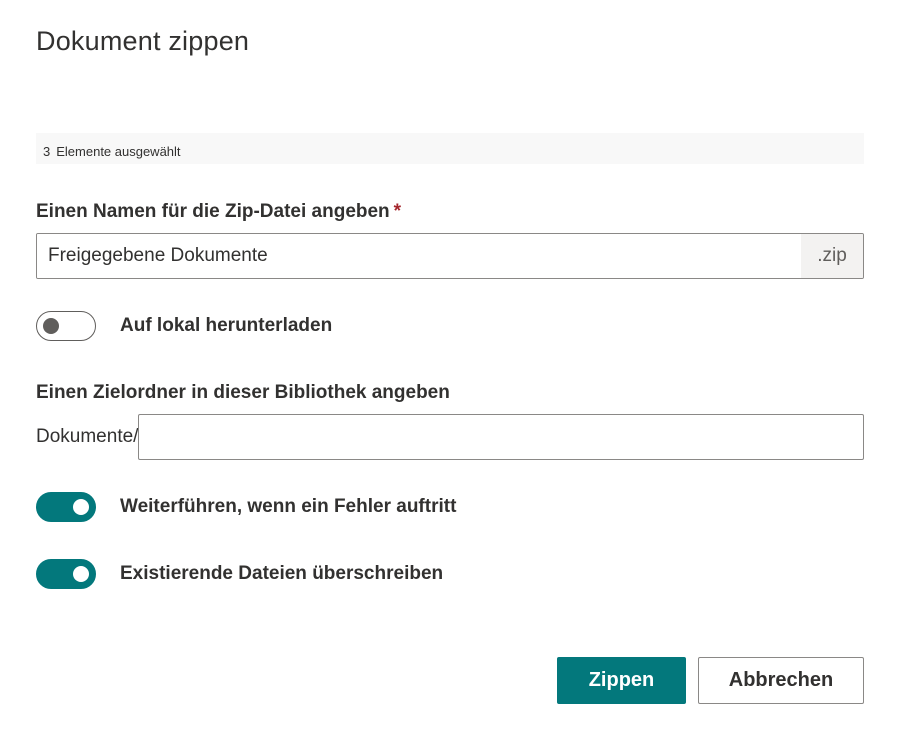  Describe the element at coordinates (66, 574) in the screenshot. I see `overwrite-existing-toggle` at that location.